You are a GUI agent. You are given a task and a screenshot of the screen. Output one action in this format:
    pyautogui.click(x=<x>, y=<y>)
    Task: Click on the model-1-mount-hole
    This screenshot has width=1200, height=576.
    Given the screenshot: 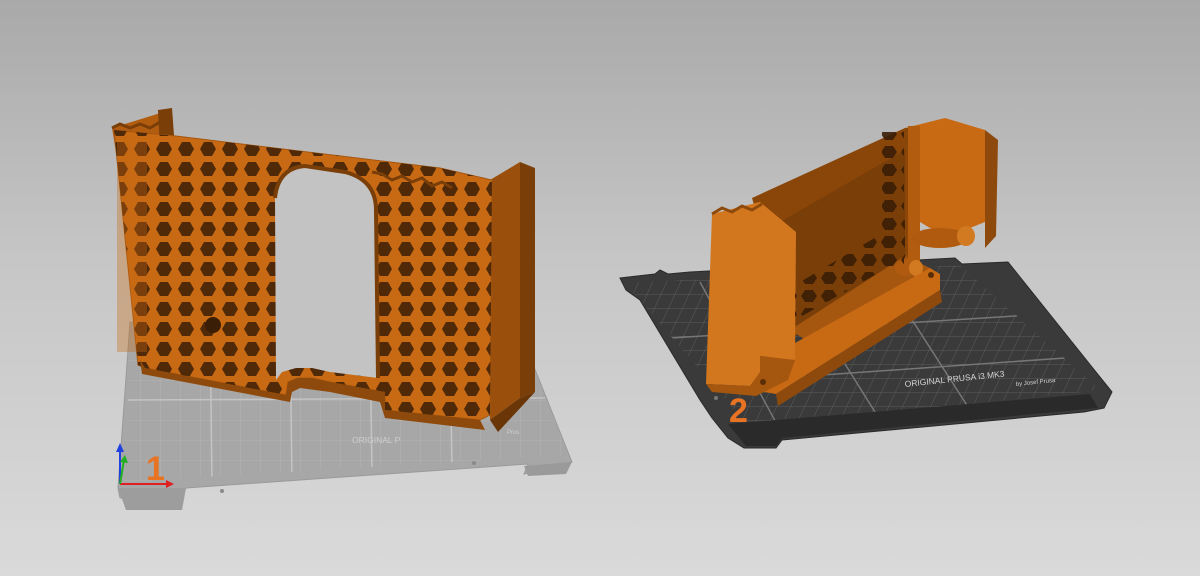 What is the action you would take?
    pyautogui.click(x=213, y=325)
    